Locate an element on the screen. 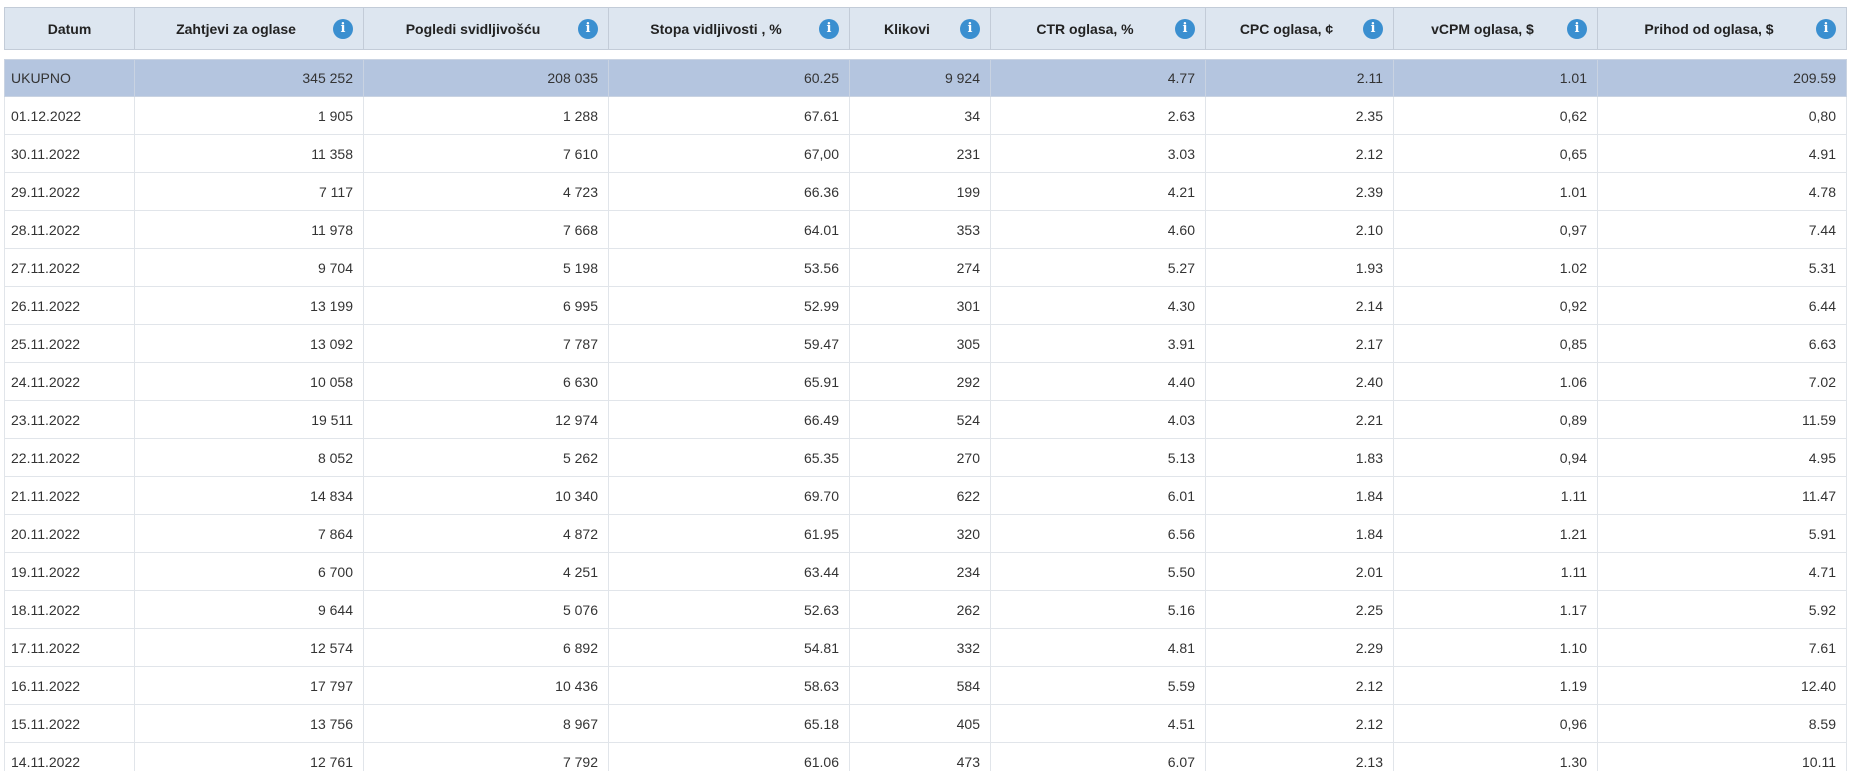 This screenshot has height=771, width=1851. value-cell: 4.40 is located at coordinates (1098, 381).